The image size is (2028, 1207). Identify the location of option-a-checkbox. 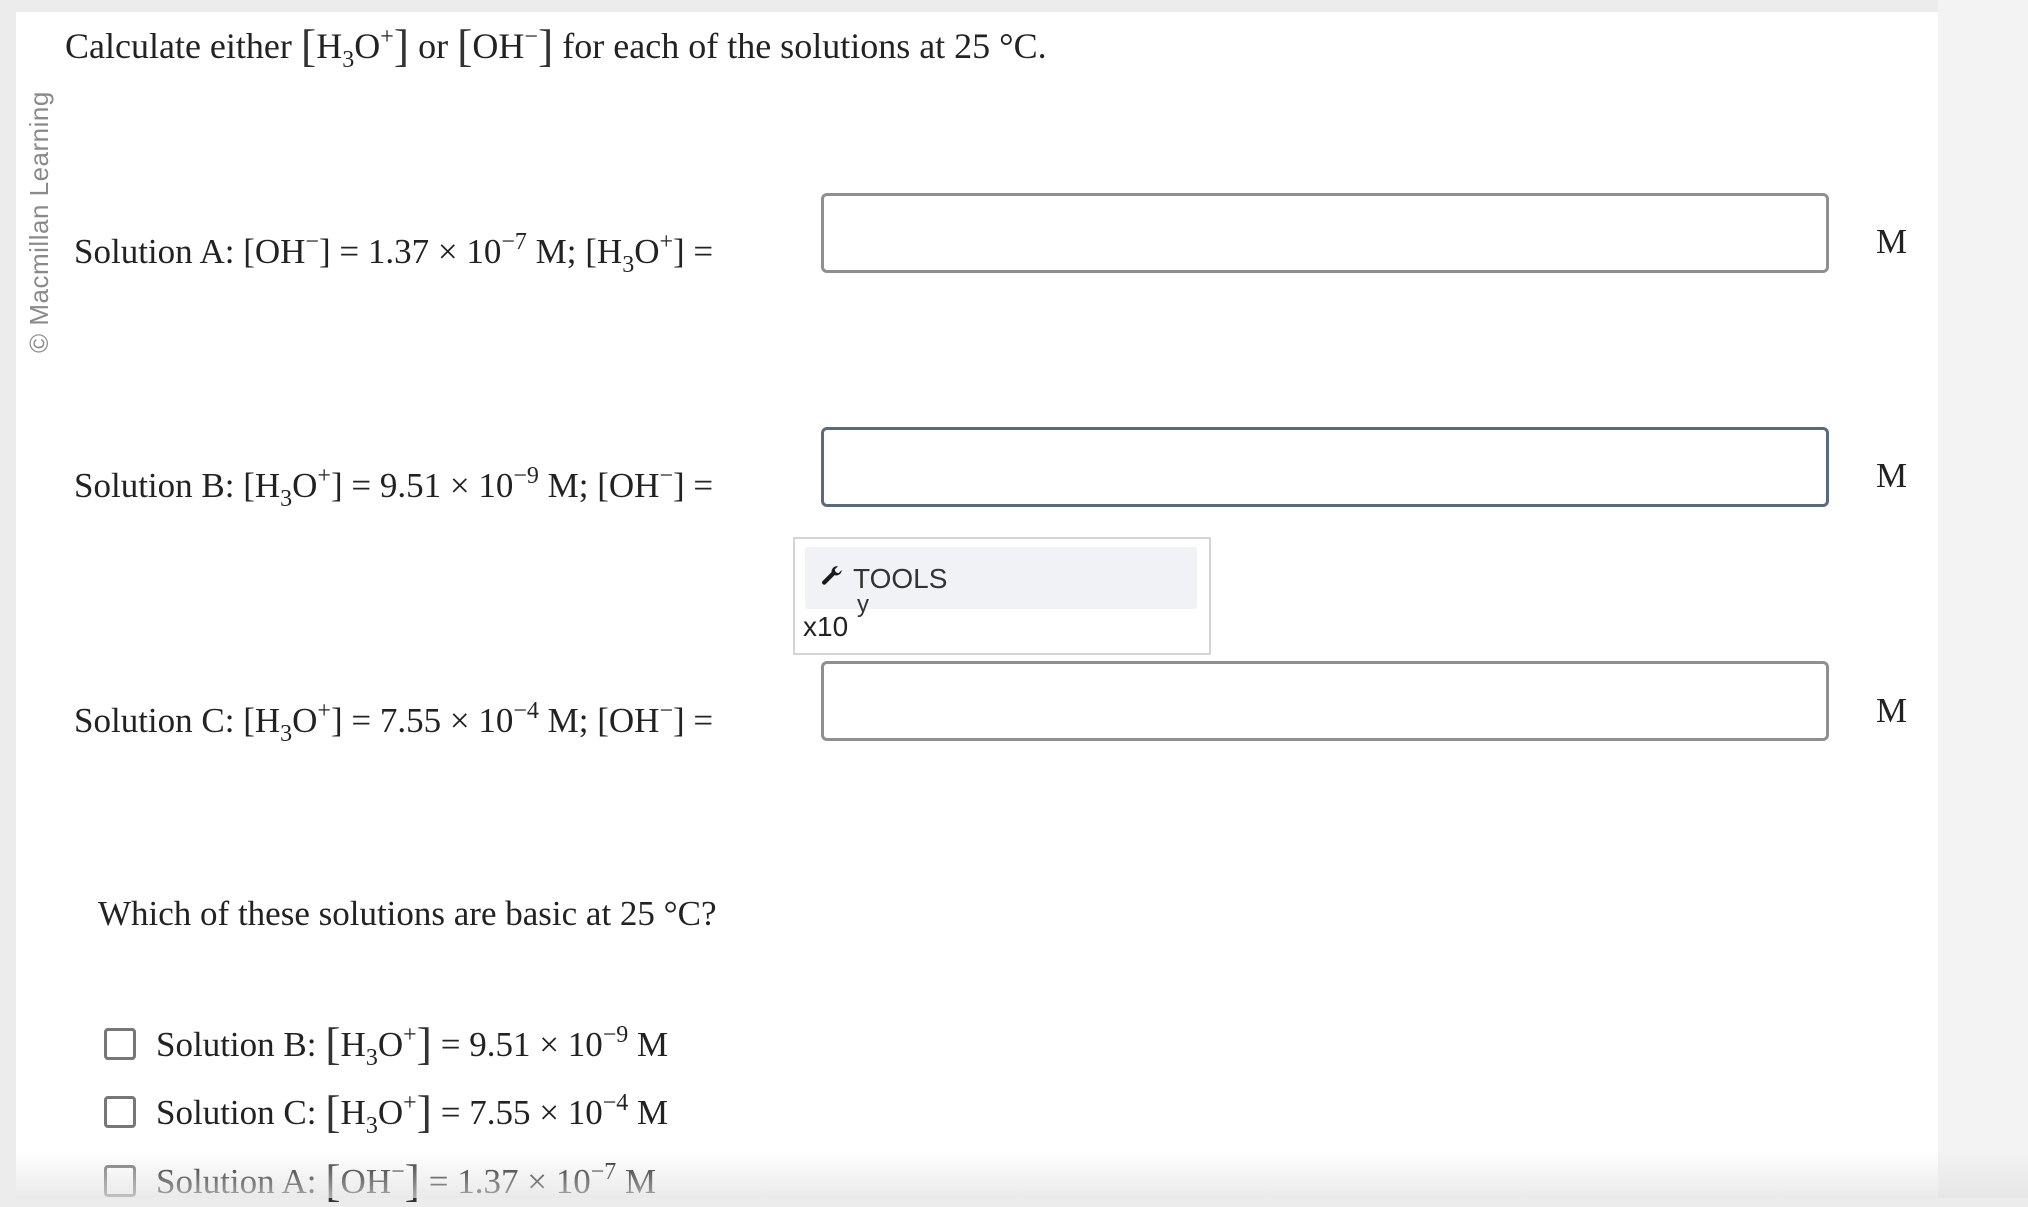
(120, 1180).